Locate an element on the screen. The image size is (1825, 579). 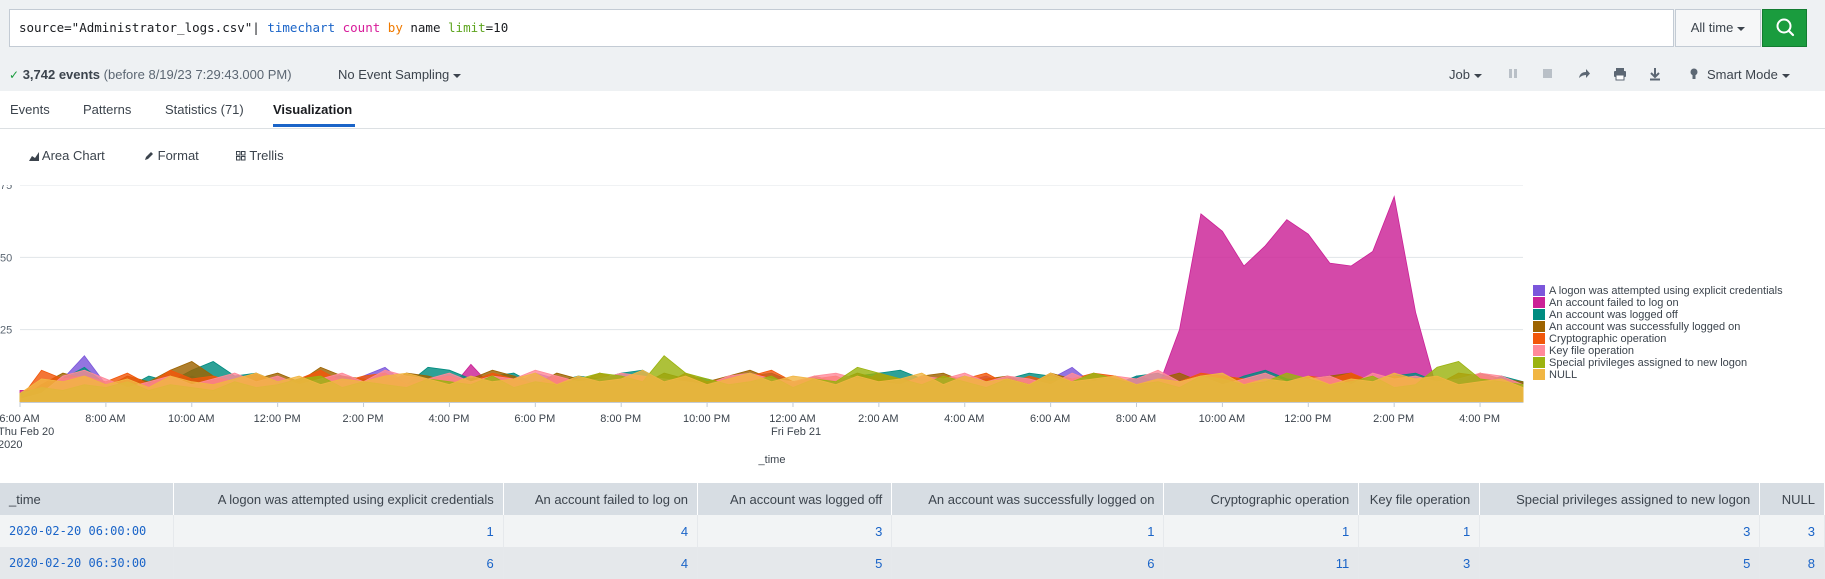
grid-icon is located at coordinates (241, 156).